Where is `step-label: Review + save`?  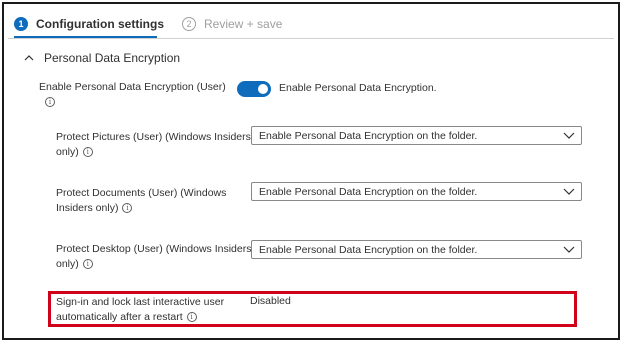
step-label: Review + save is located at coordinates (243, 24).